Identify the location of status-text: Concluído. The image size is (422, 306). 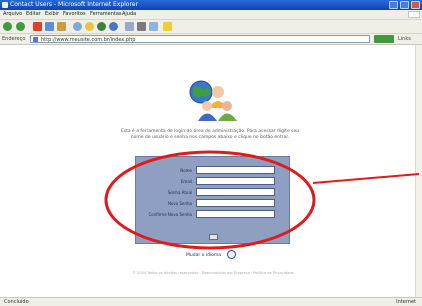
(16, 302).